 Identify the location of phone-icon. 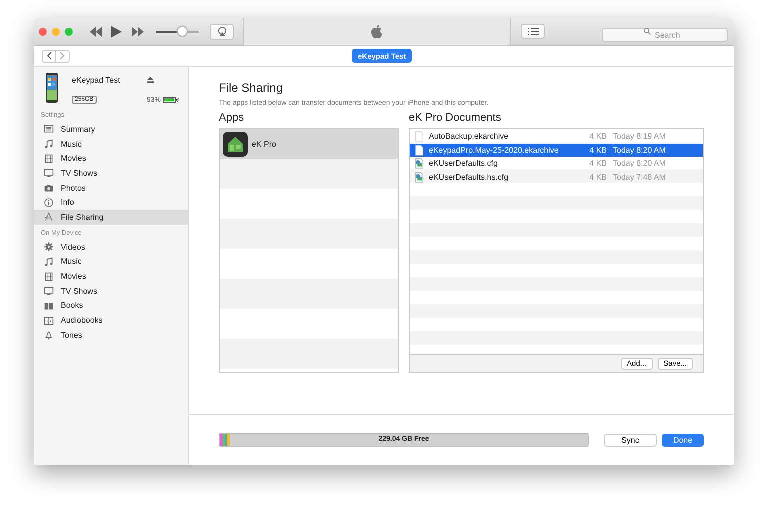
(52, 88).